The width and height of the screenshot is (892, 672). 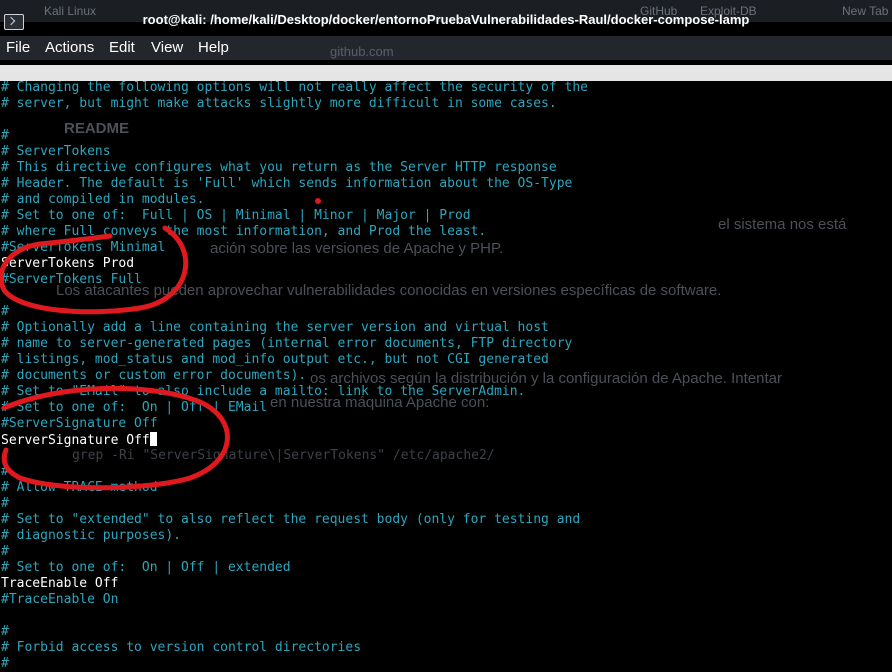 What do you see at coordinates (446, 408) in the screenshot?
I see `comment-line: # Set to one of: On | Off | EMail` at bounding box center [446, 408].